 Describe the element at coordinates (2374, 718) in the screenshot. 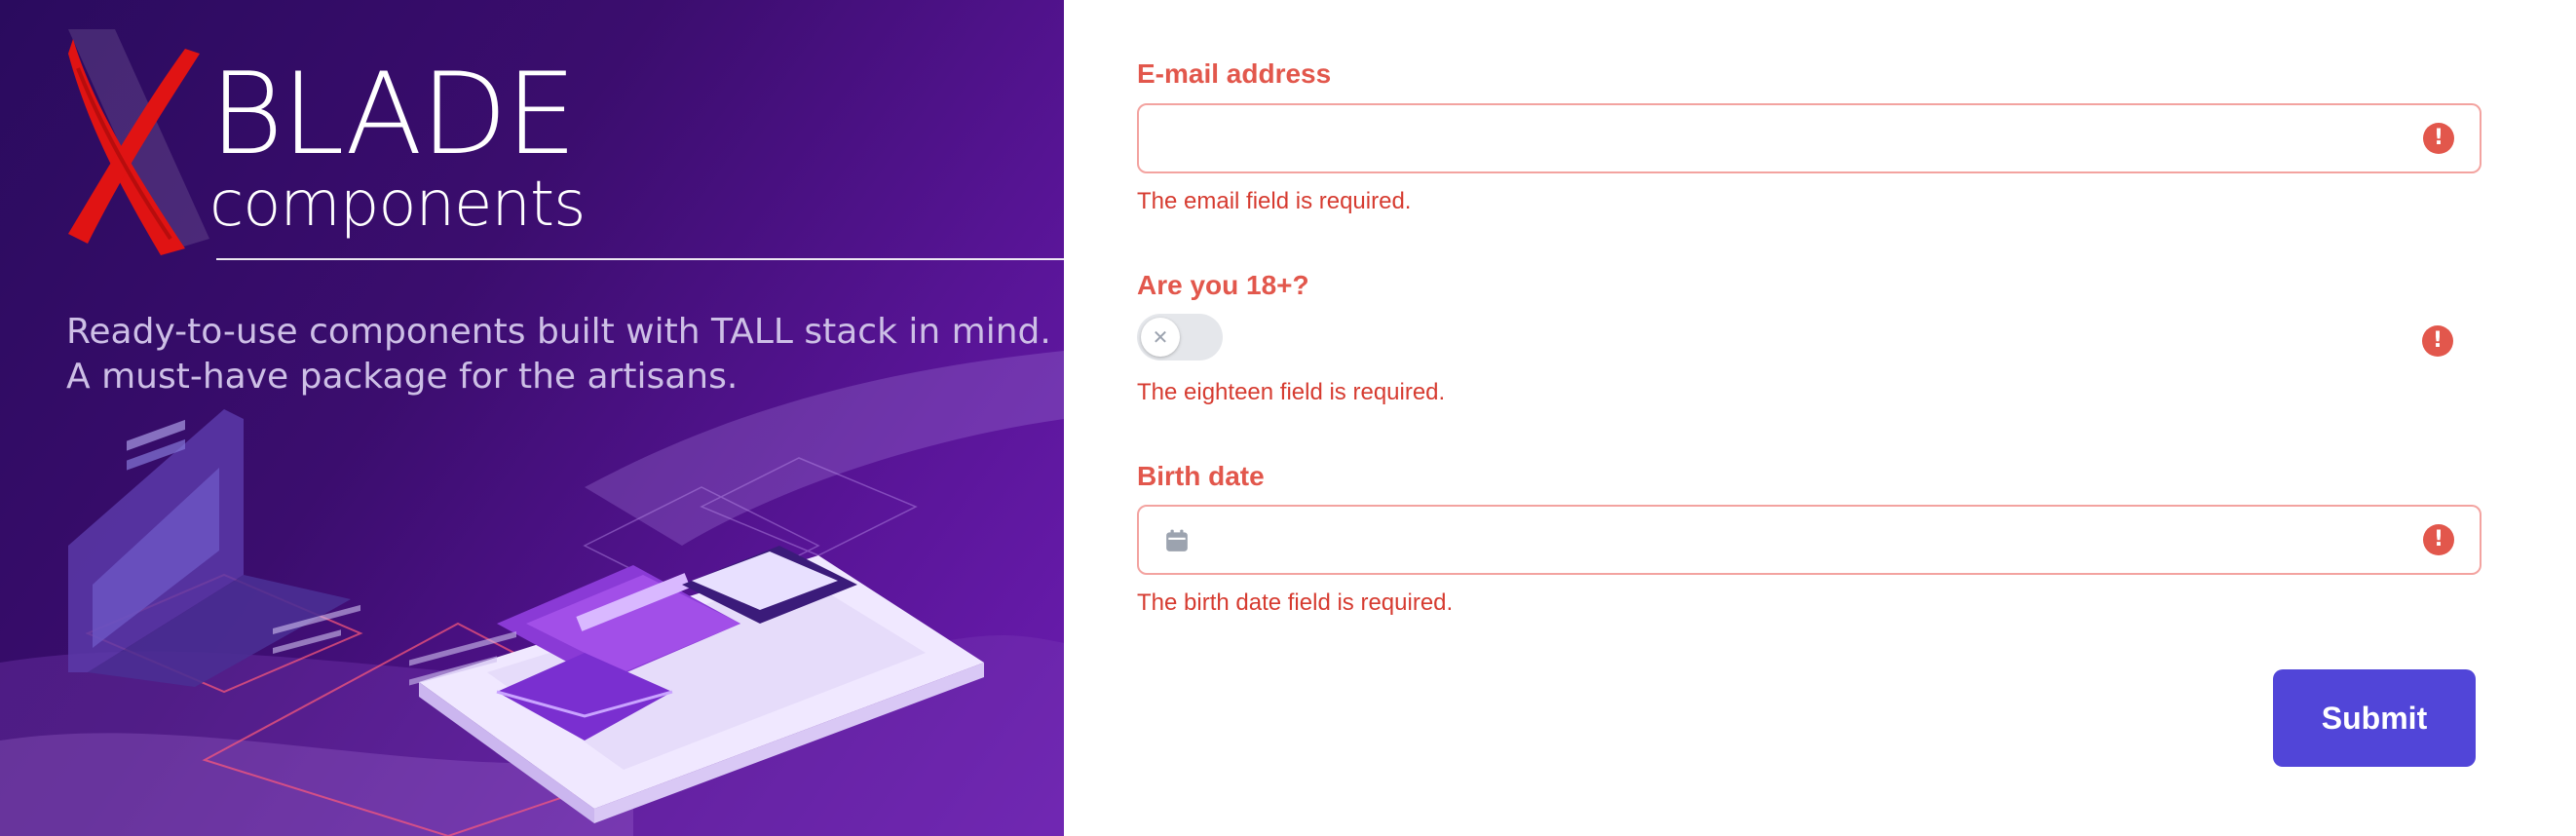

I see `submit-button: Submit` at that location.